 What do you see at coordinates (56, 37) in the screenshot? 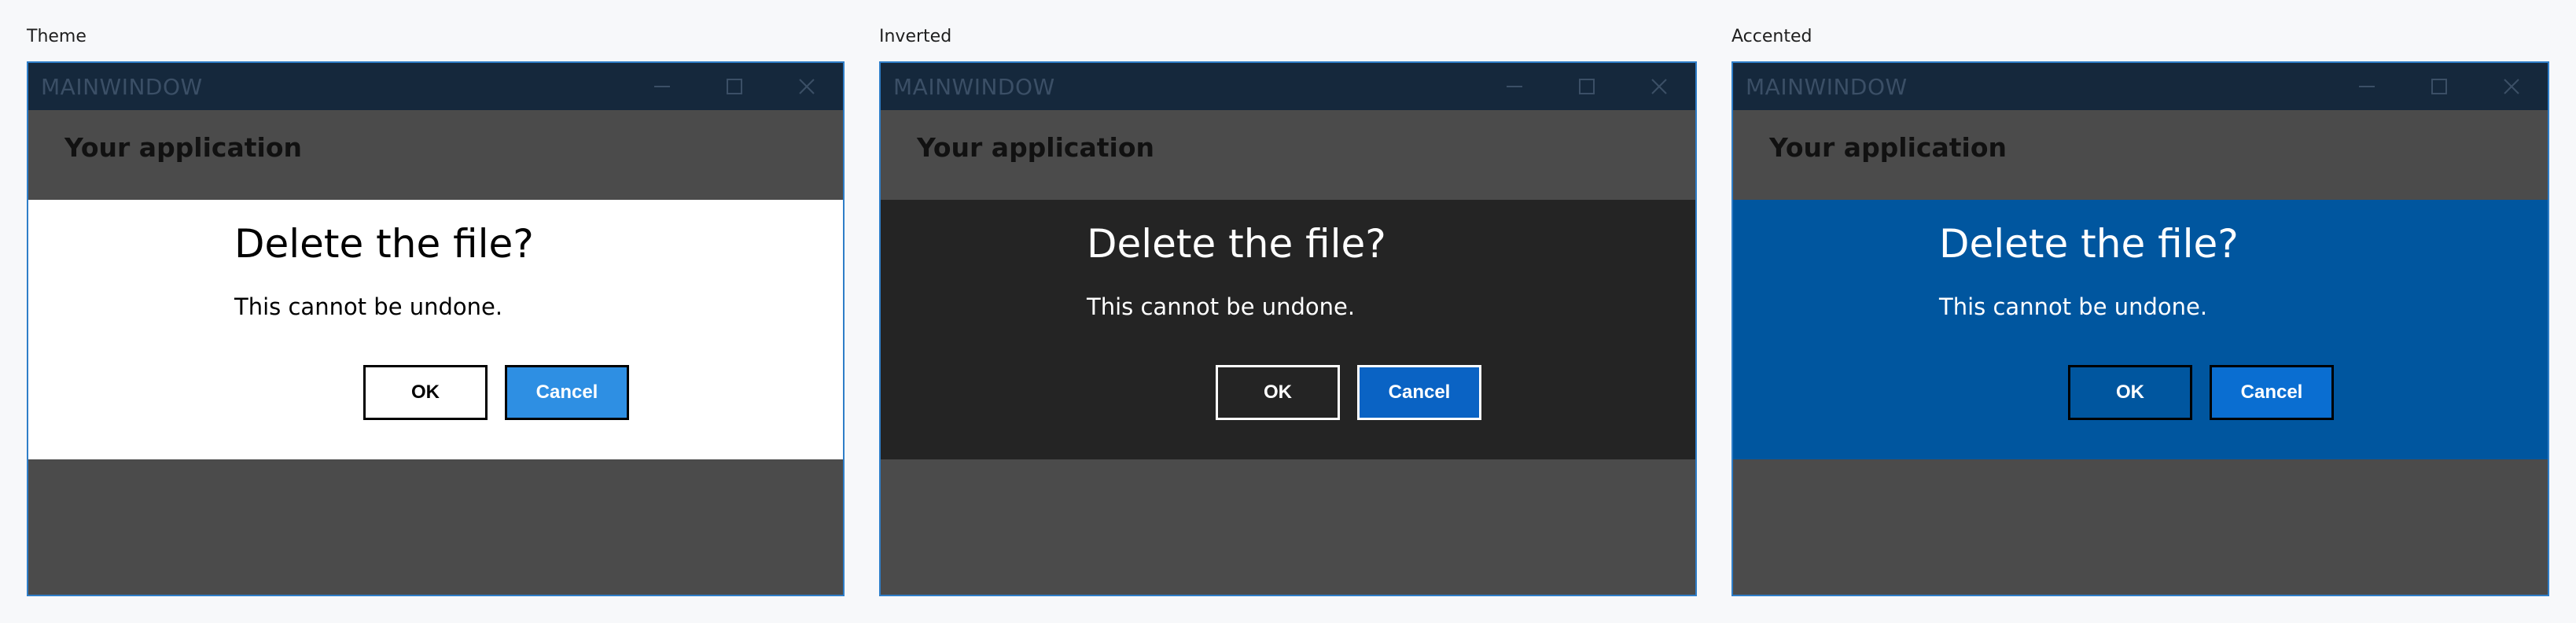
I see `panel-label: Theme` at bounding box center [56, 37].